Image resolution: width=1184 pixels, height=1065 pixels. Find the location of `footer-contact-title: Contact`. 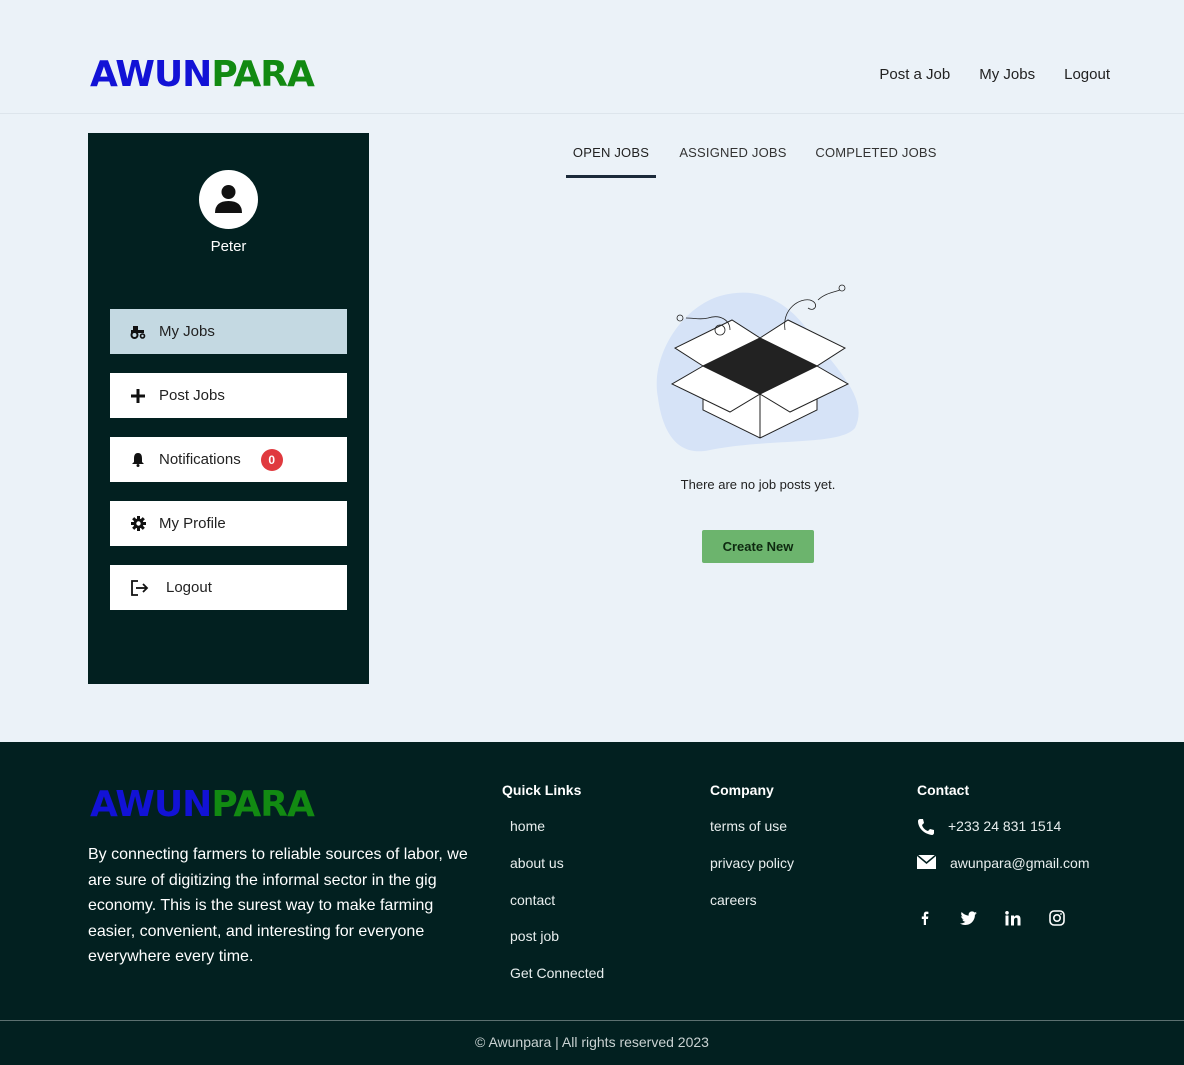

footer-contact-title: Contact is located at coordinates (943, 790).